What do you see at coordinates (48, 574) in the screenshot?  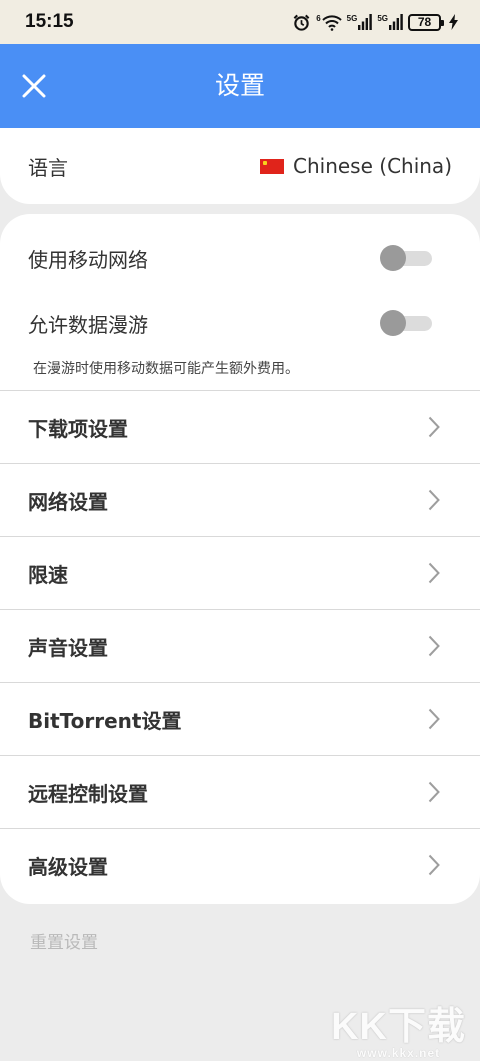 I see `menu-item-label: 限速` at bounding box center [48, 574].